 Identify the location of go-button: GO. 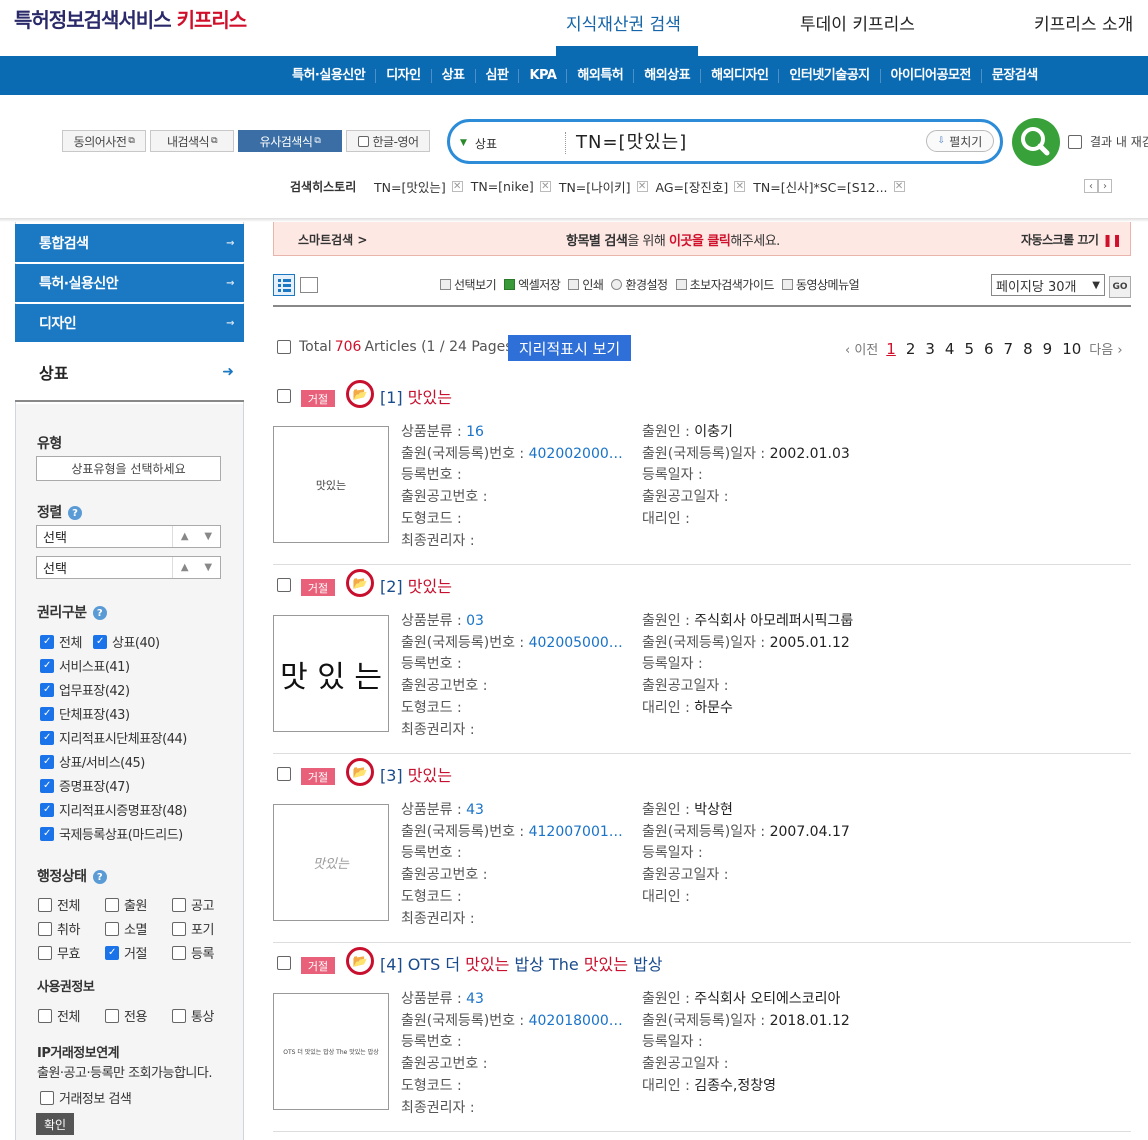
(1120, 287).